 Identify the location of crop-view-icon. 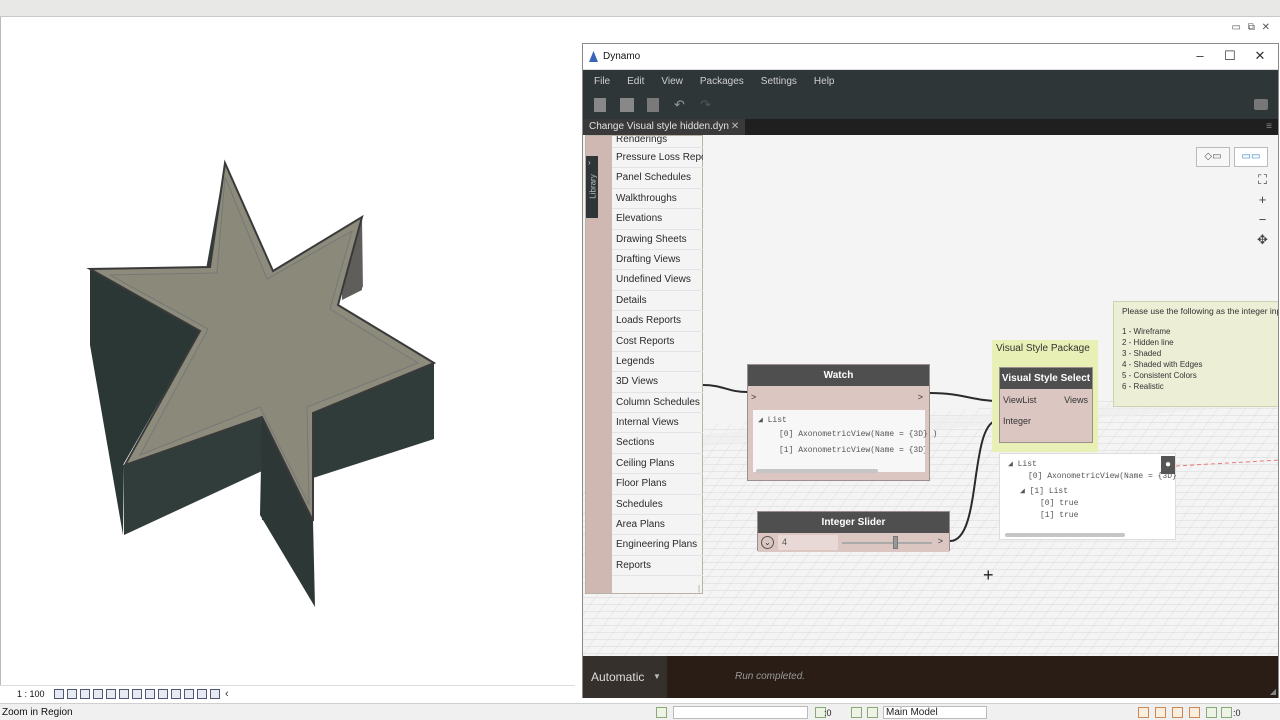
(124, 693).